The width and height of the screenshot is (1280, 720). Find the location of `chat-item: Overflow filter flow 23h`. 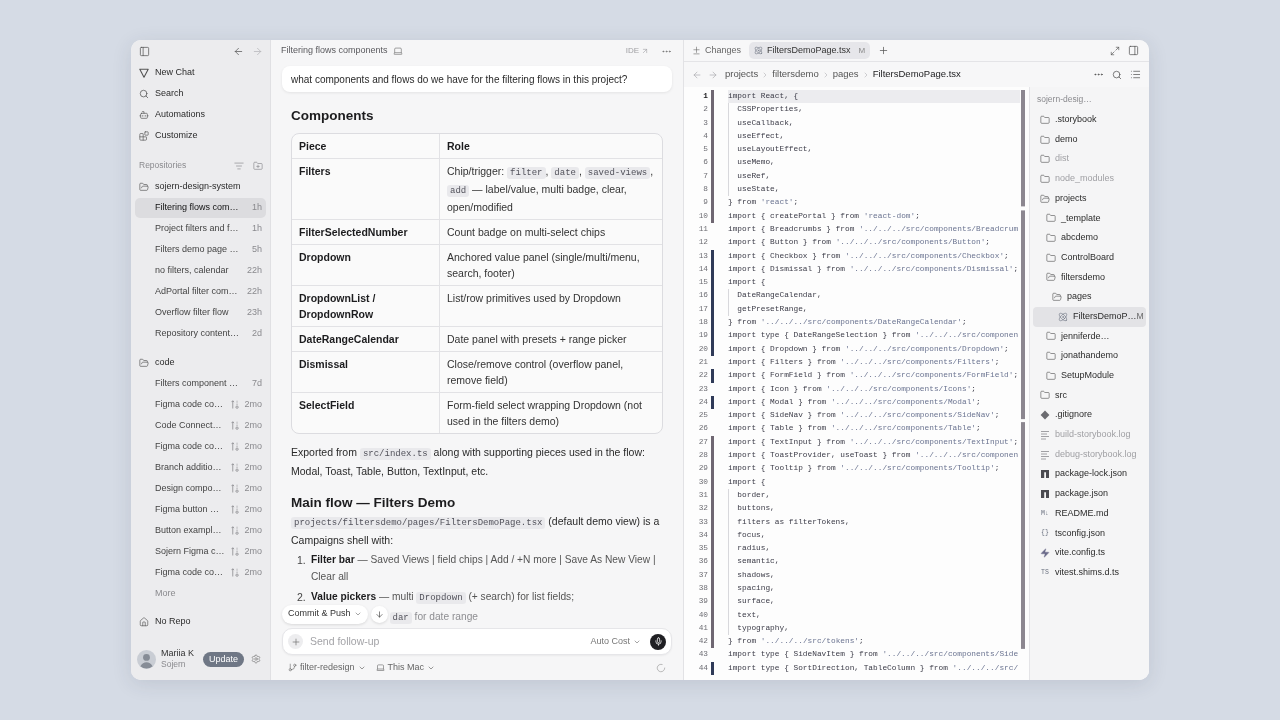

chat-item: Overflow filter flow 23h is located at coordinates (200, 312).